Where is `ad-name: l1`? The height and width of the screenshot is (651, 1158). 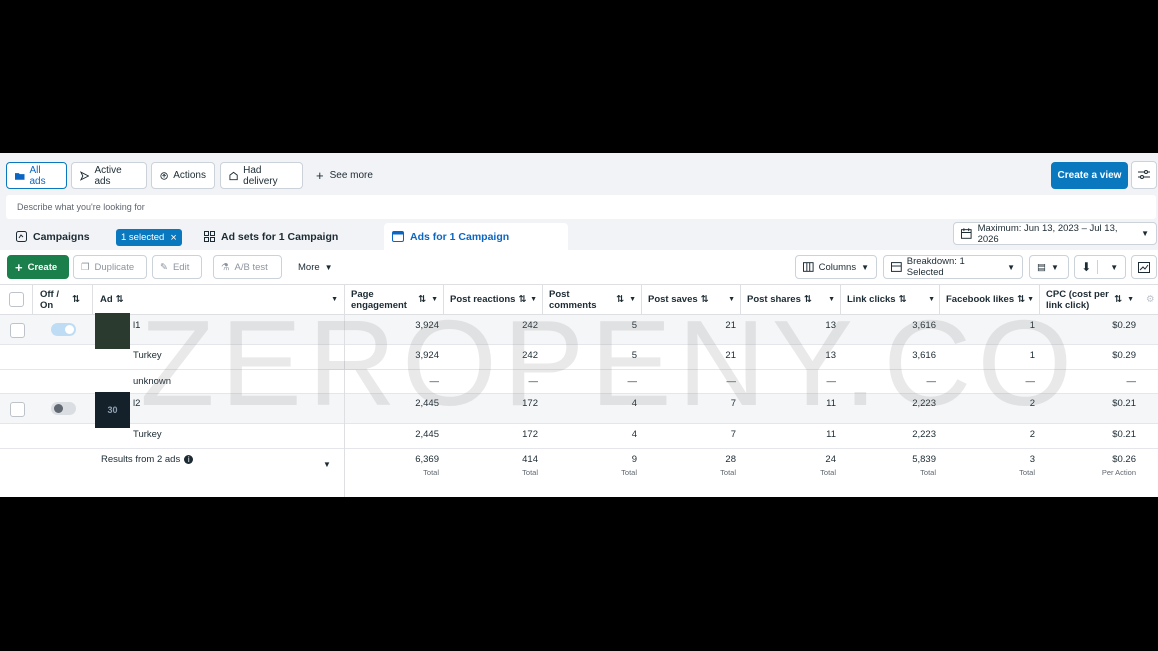 ad-name: l1 is located at coordinates (136, 325).